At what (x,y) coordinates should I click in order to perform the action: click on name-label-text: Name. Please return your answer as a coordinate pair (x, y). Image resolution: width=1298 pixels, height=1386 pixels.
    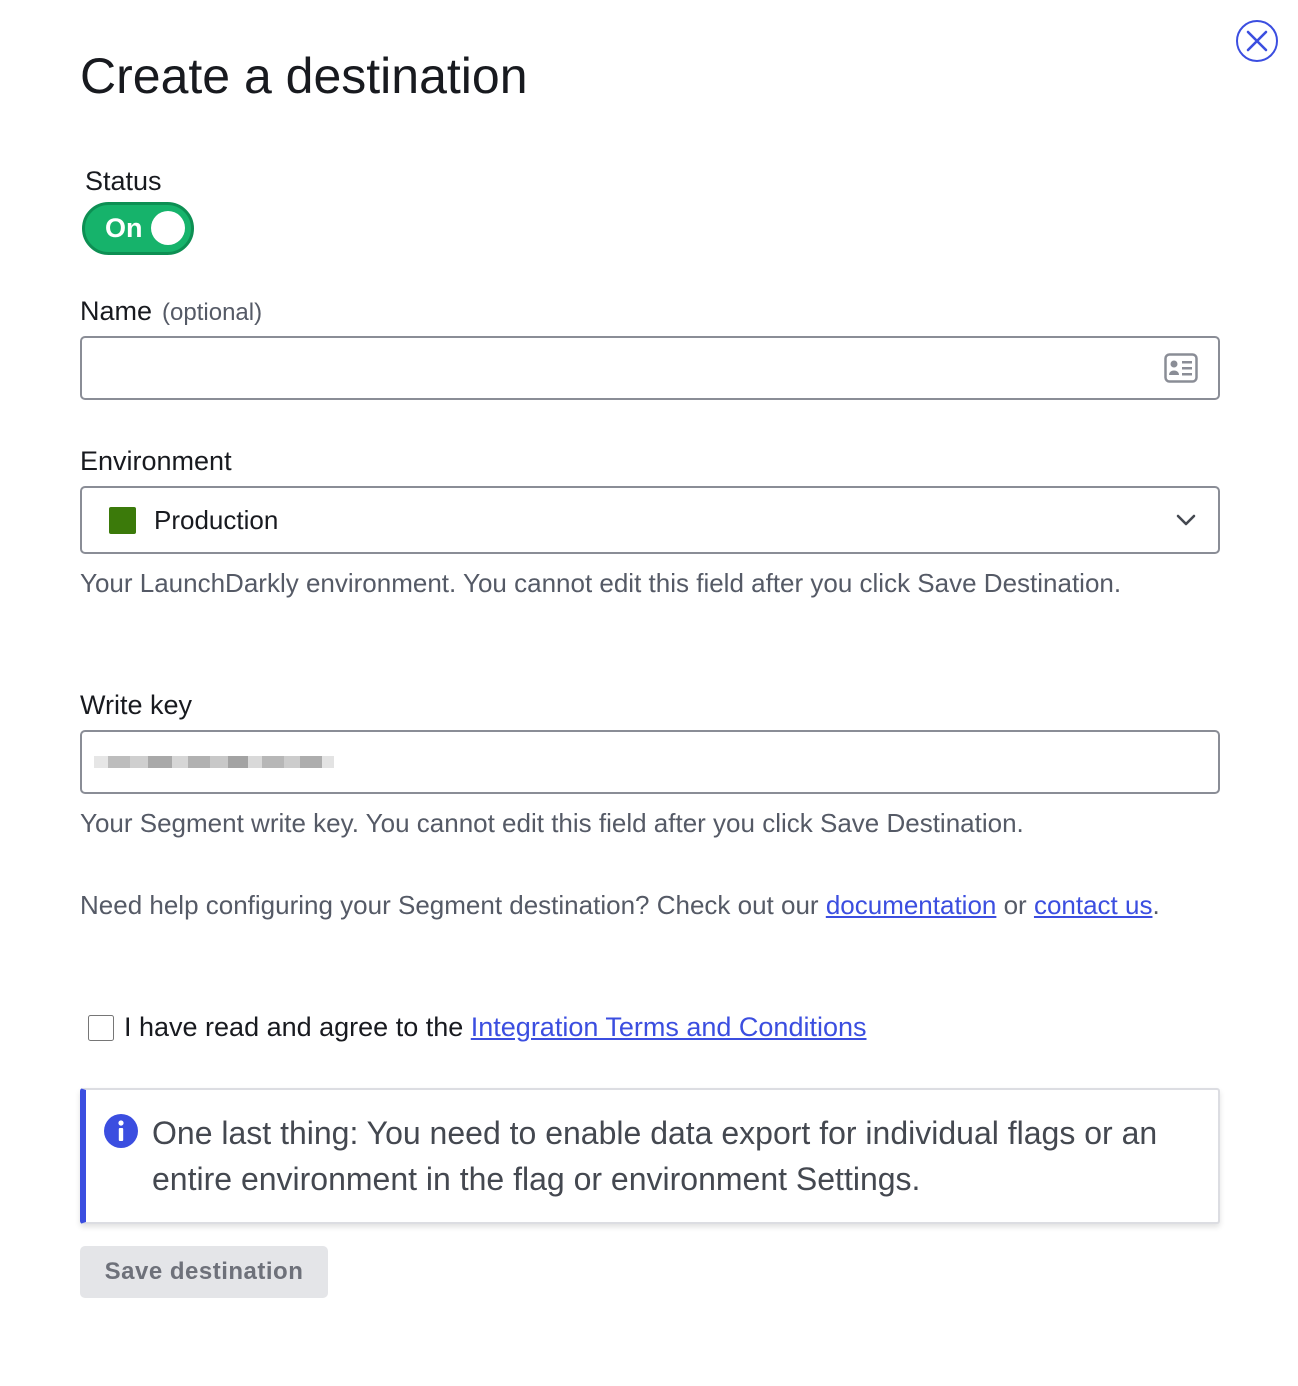
    Looking at the image, I should click on (116, 311).